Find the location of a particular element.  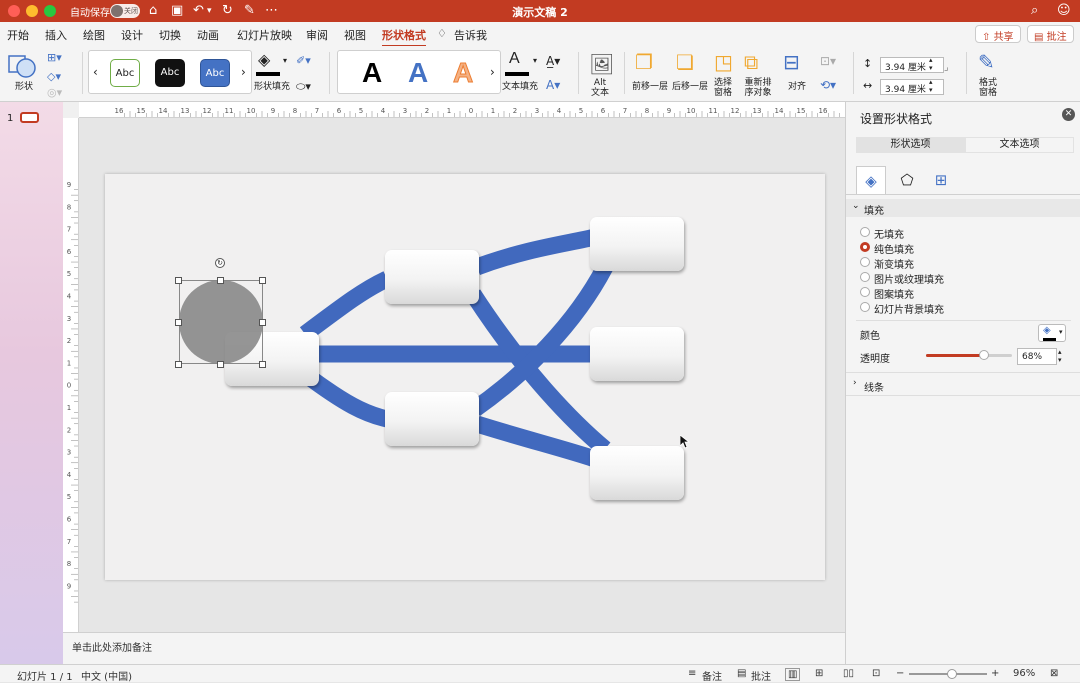

color-picker-button: ◈ ▾ is located at coordinates (1052, 333).